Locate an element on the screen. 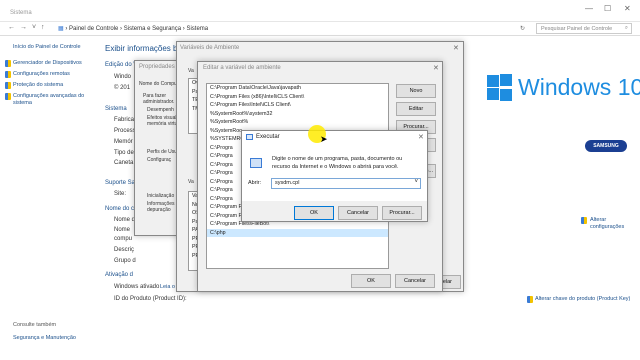 The width and height of the screenshot is (640, 360). edit-button: Editar is located at coordinates (416, 109).